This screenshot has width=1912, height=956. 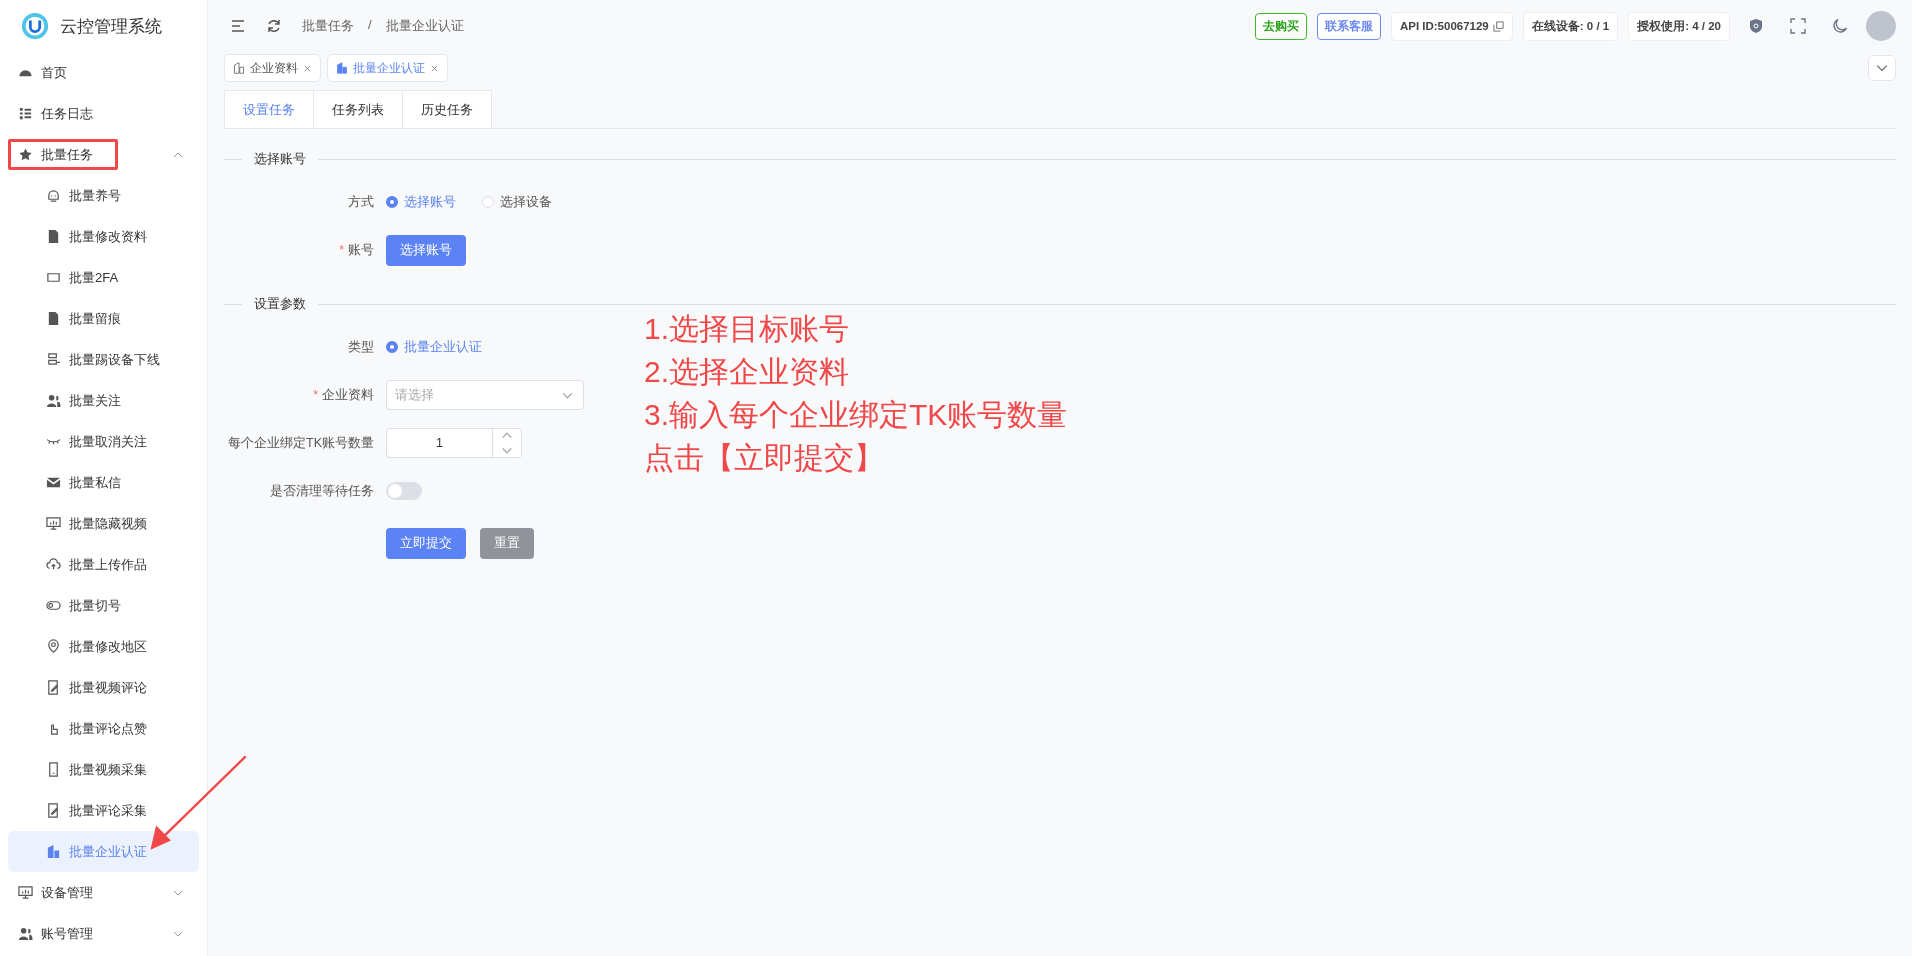 I want to click on radio-option: 批量企业认证, so click(x=434, y=347).